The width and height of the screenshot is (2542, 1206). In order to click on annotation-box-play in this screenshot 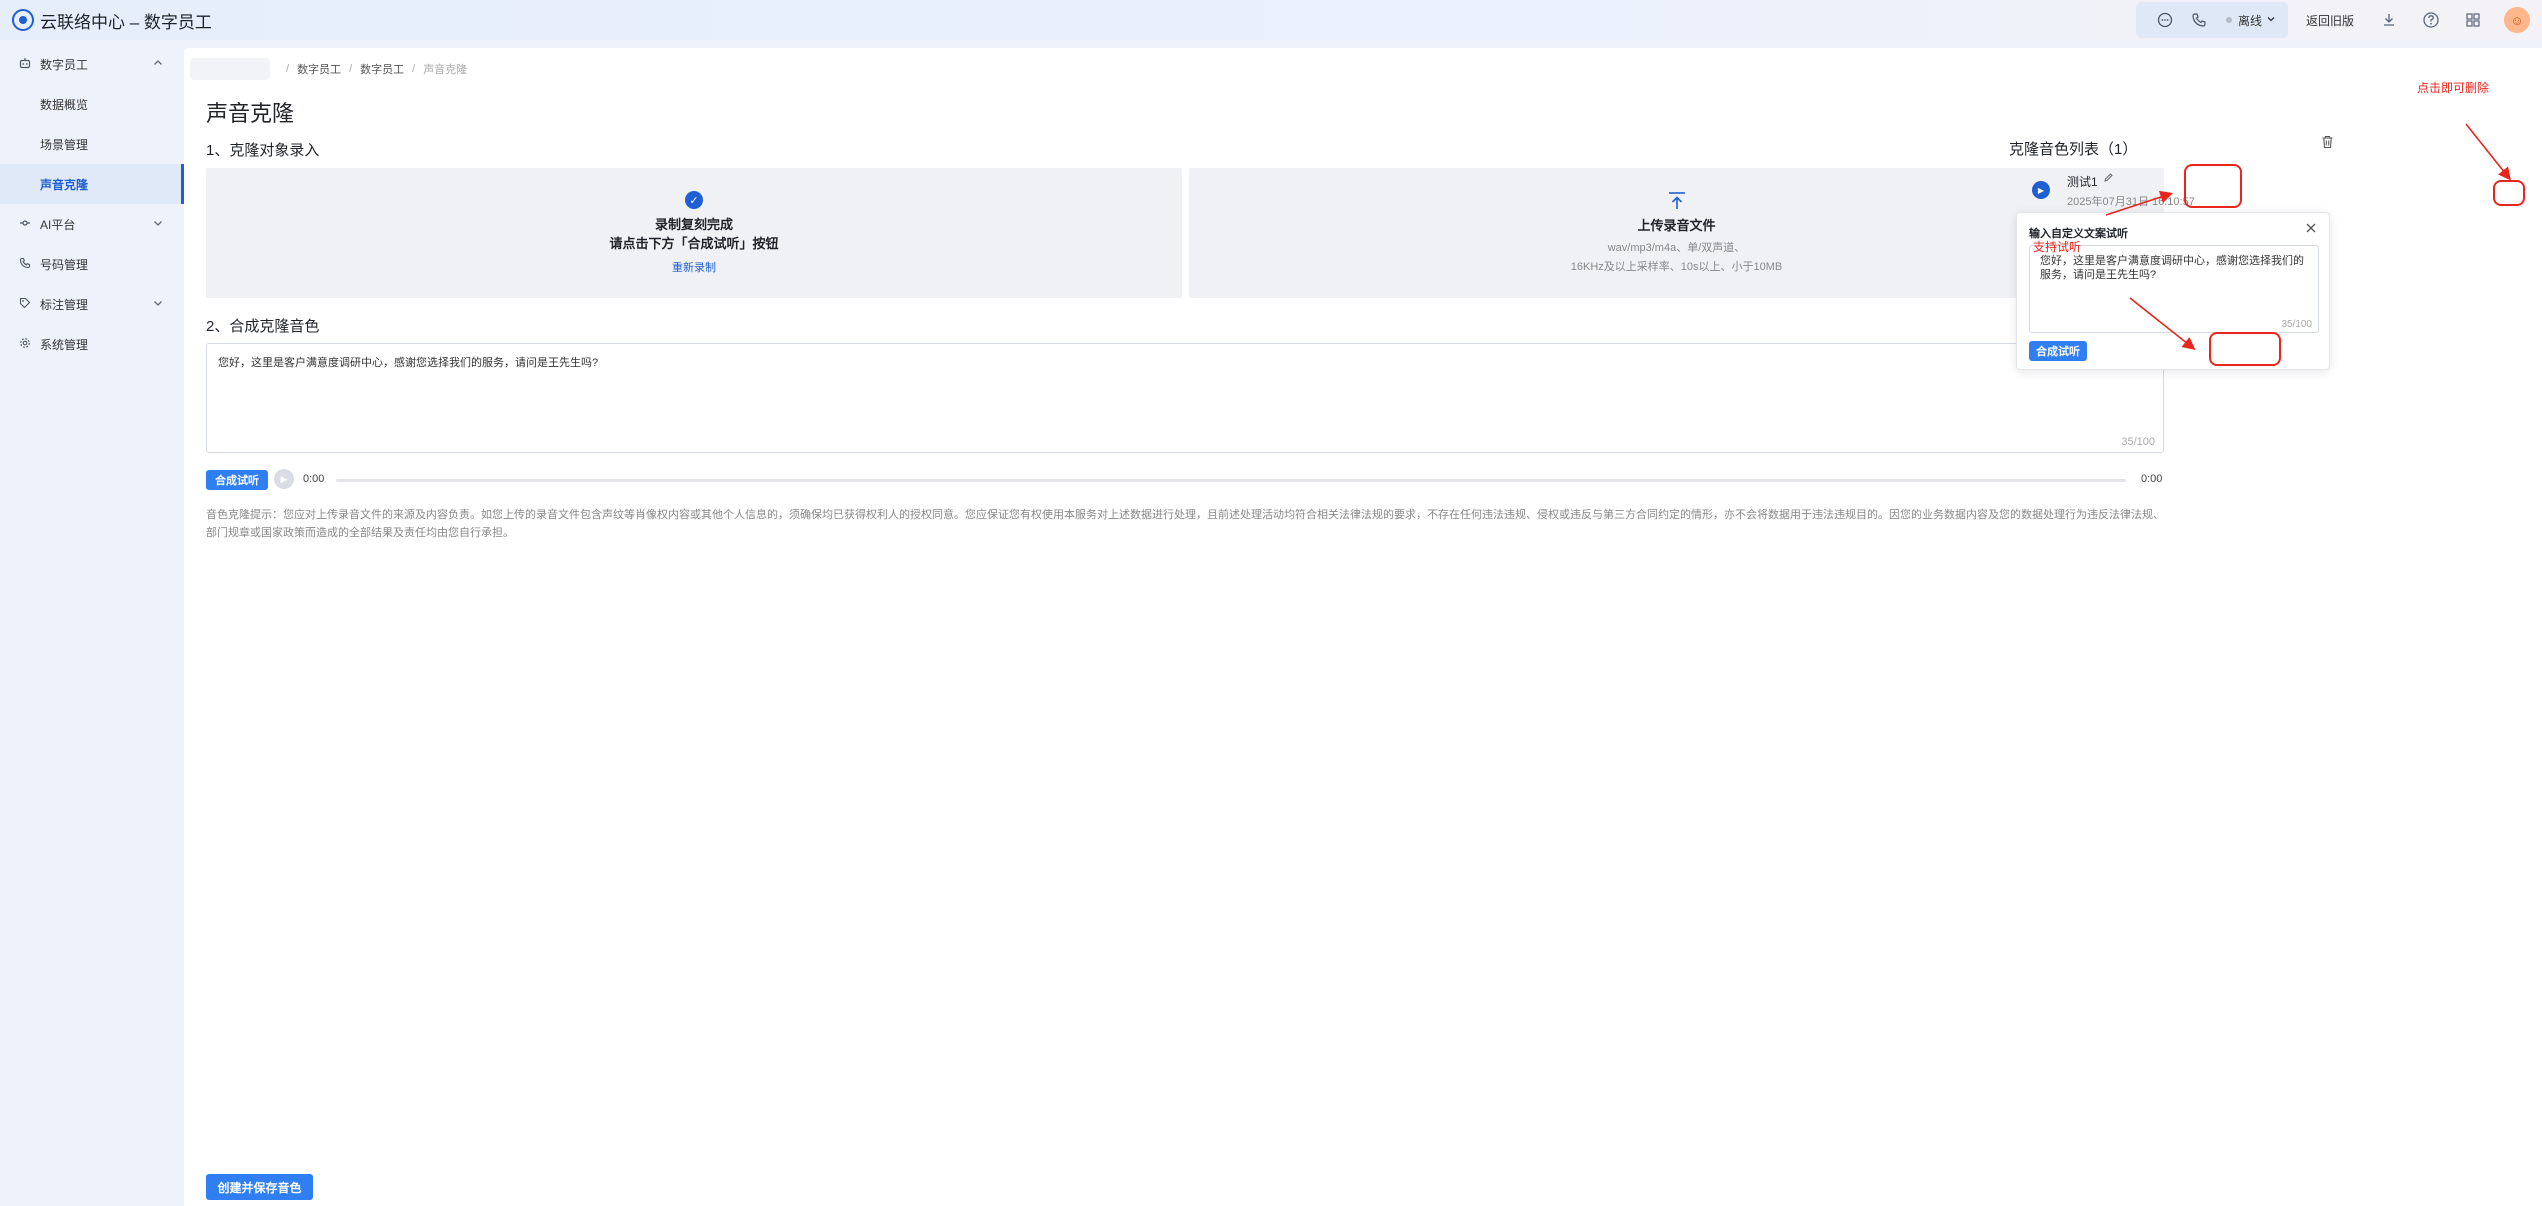, I will do `click(2213, 186)`.